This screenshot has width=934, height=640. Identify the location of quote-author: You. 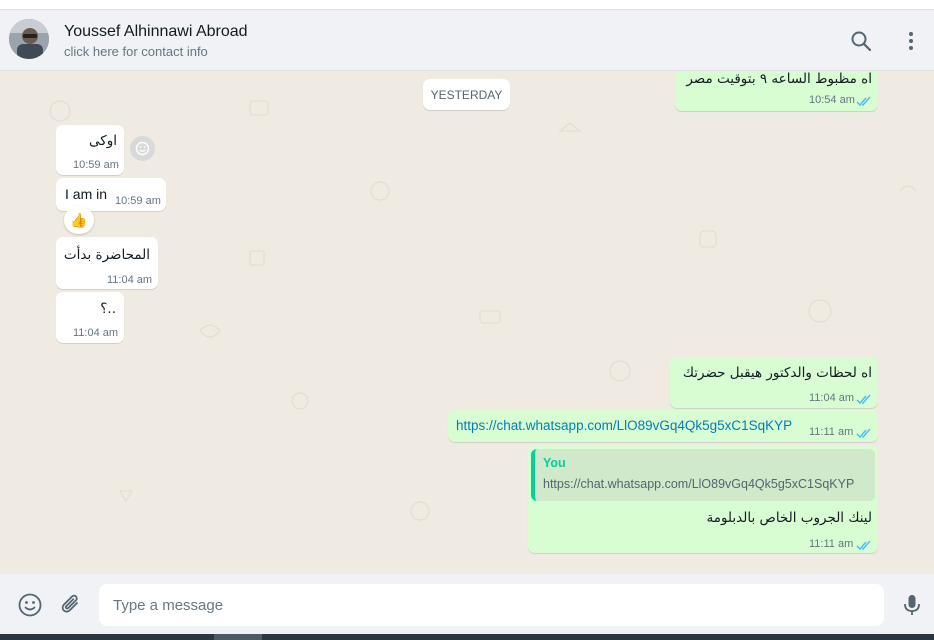
(554, 463).